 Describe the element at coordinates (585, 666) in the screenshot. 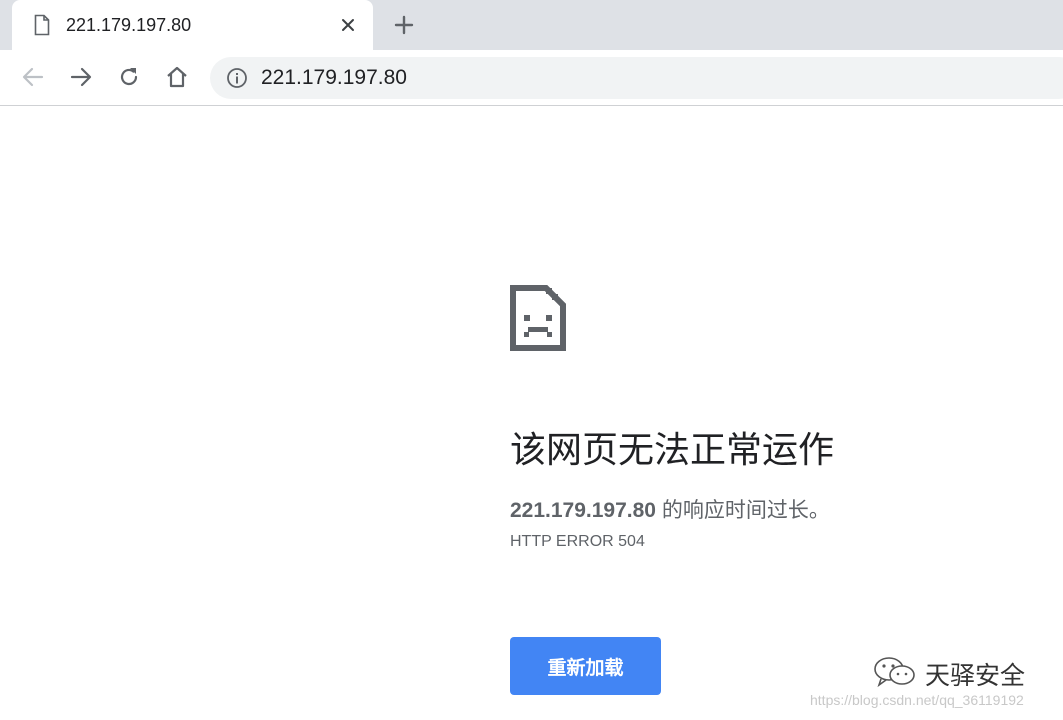

I see `reload-button: 重新加载` at that location.